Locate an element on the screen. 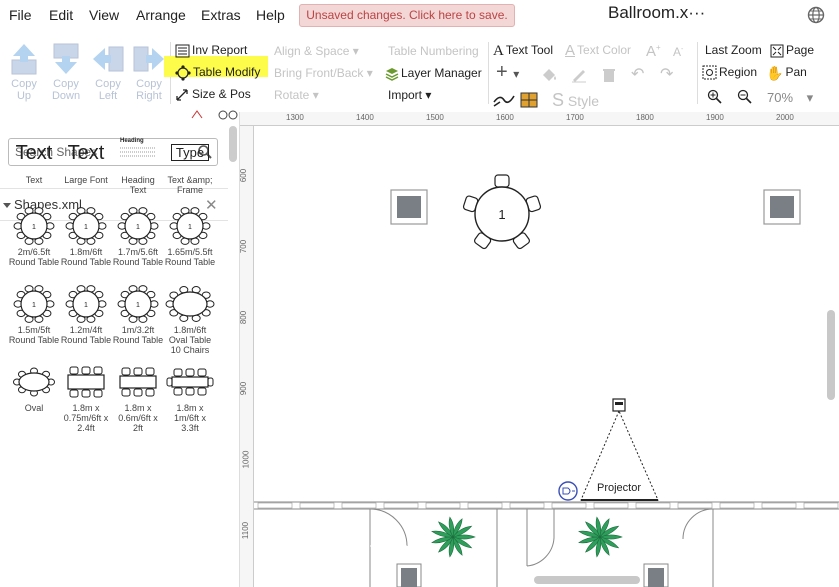 The width and height of the screenshot is (839, 587). region-zoom-button: Region is located at coordinates (729, 72).